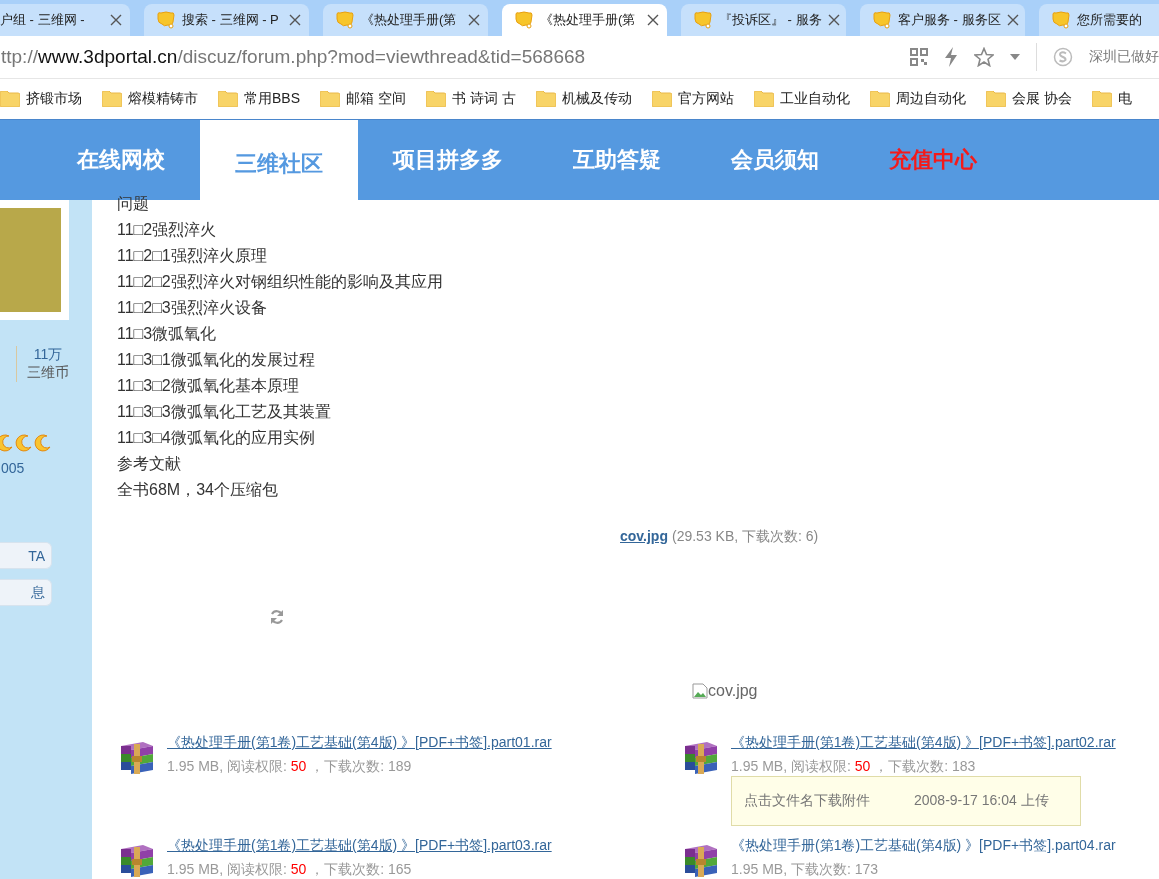 The width and height of the screenshot is (1159, 879). I want to click on attachment-link: 《热处理手册(第1卷)工艺基础(第4版) 》[PDF+书签].part04.rar, so click(923, 846).